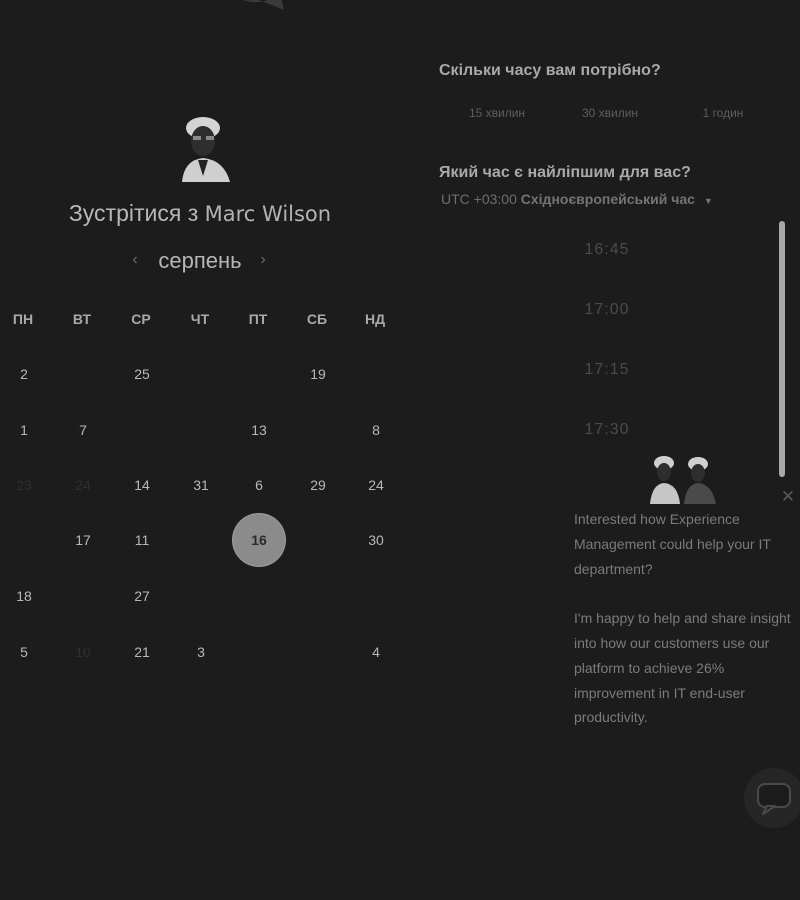 The width and height of the screenshot is (800, 900). Describe the element at coordinates (201, 485) in the screenshot. I see `calendar-day: 31` at that location.